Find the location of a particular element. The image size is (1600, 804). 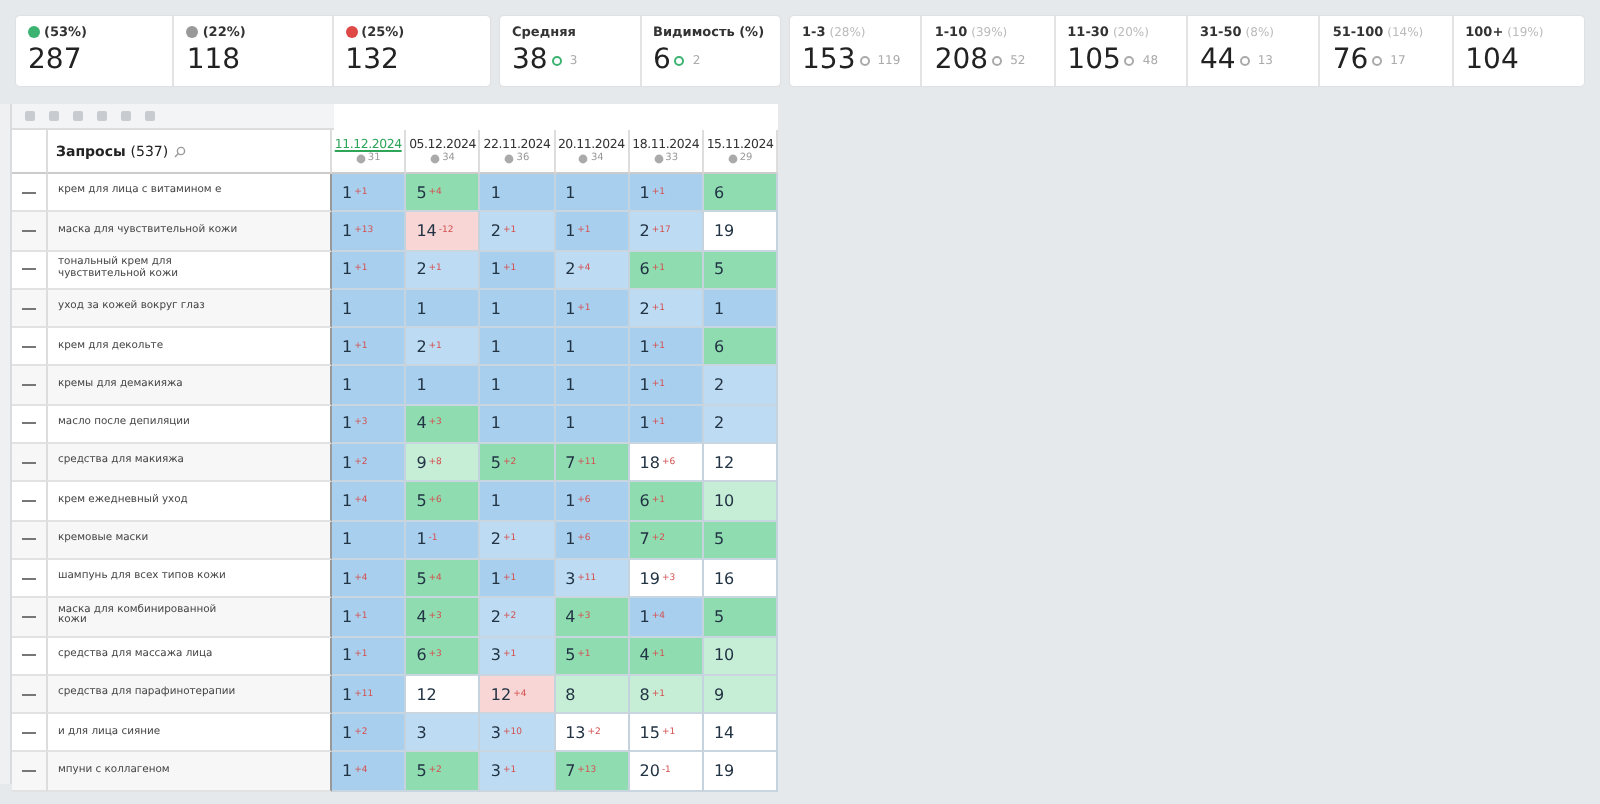

search-icon is located at coordinates (180, 151).